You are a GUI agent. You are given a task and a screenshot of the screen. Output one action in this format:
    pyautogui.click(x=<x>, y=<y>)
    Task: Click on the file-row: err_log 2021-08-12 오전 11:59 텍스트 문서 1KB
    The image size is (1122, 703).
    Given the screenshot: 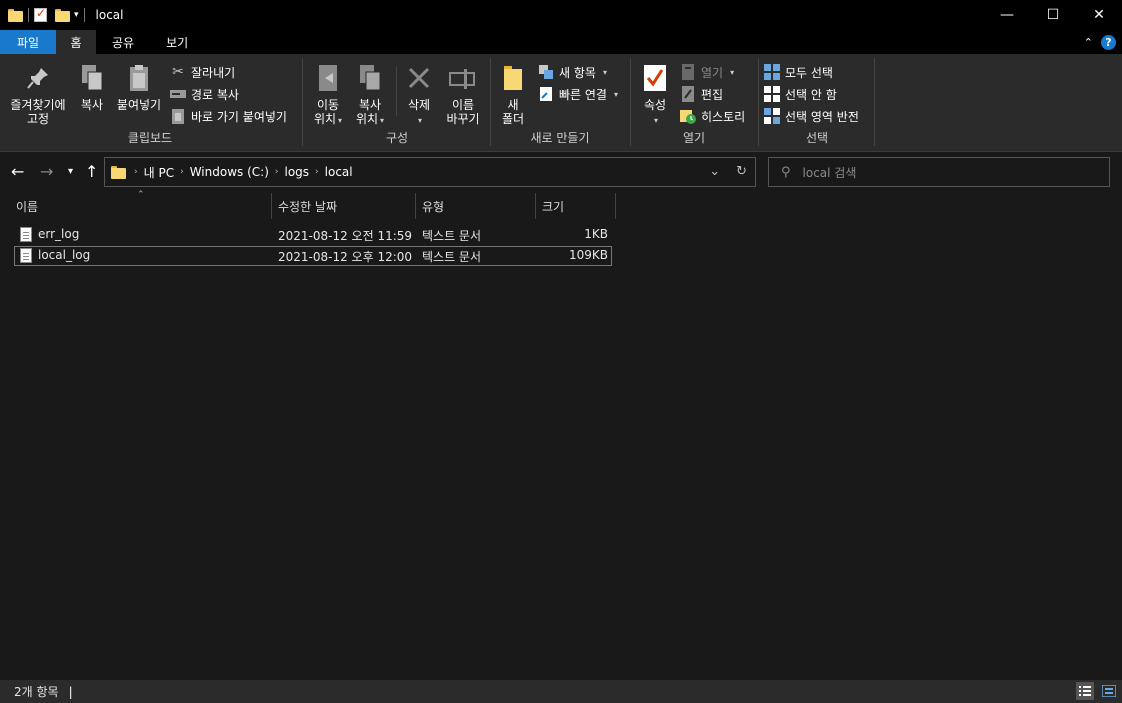 What is the action you would take?
    pyautogui.click(x=313, y=235)
    